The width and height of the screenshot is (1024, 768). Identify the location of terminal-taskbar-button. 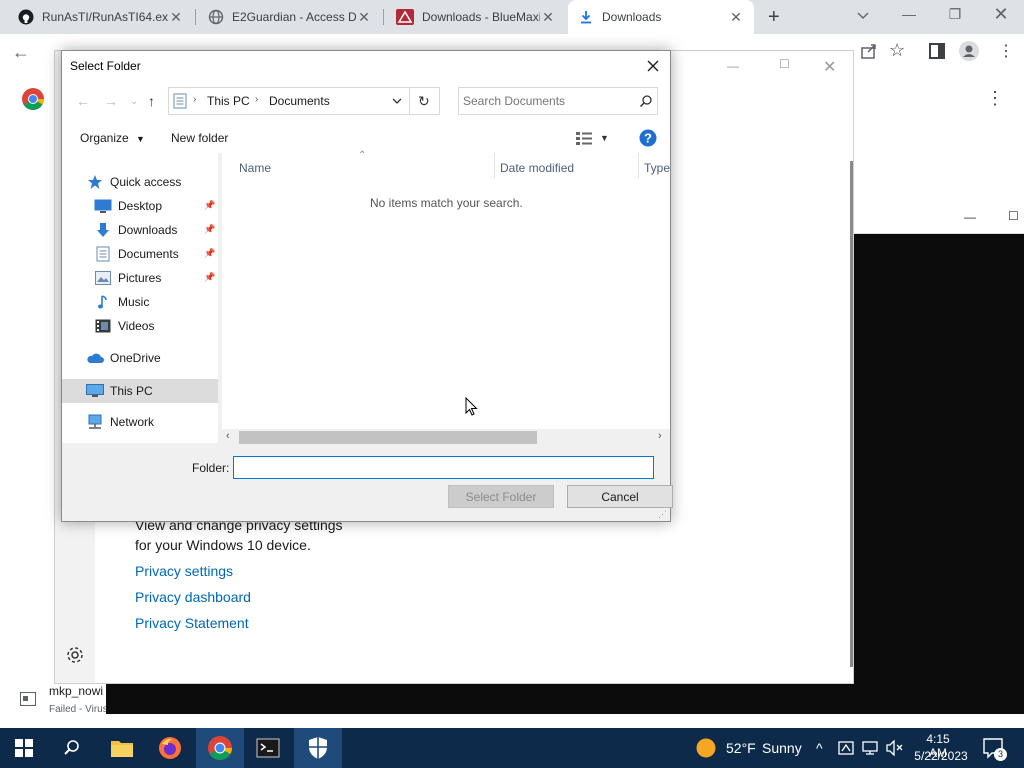
(268, 748).